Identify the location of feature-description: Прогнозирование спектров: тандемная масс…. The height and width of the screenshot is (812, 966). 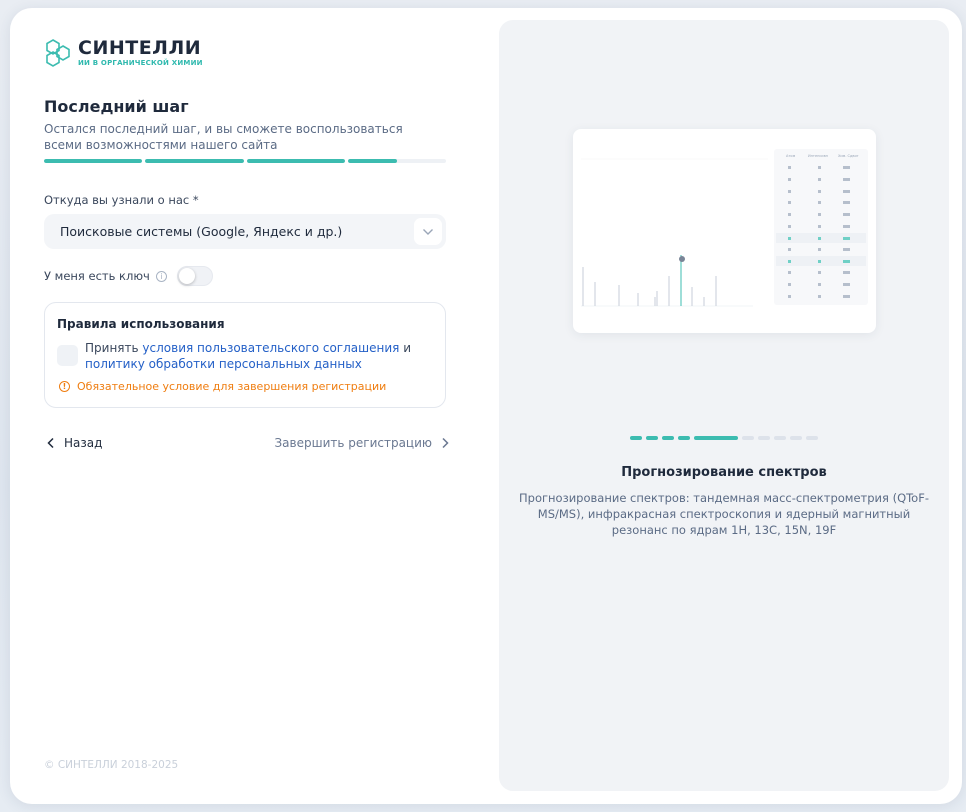
(724, 514).